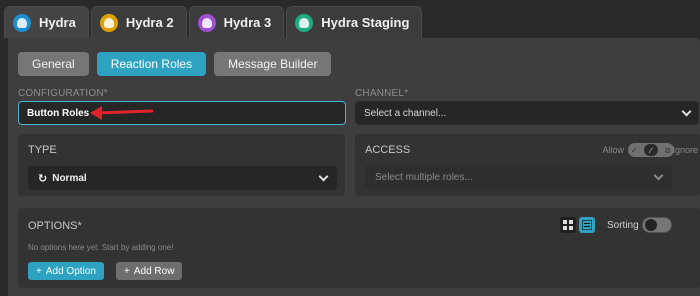  What do you see at coordinates (122, 113) in the screenshot?
I see `annotation-arrow-icon` at bounding box center [122, 113].